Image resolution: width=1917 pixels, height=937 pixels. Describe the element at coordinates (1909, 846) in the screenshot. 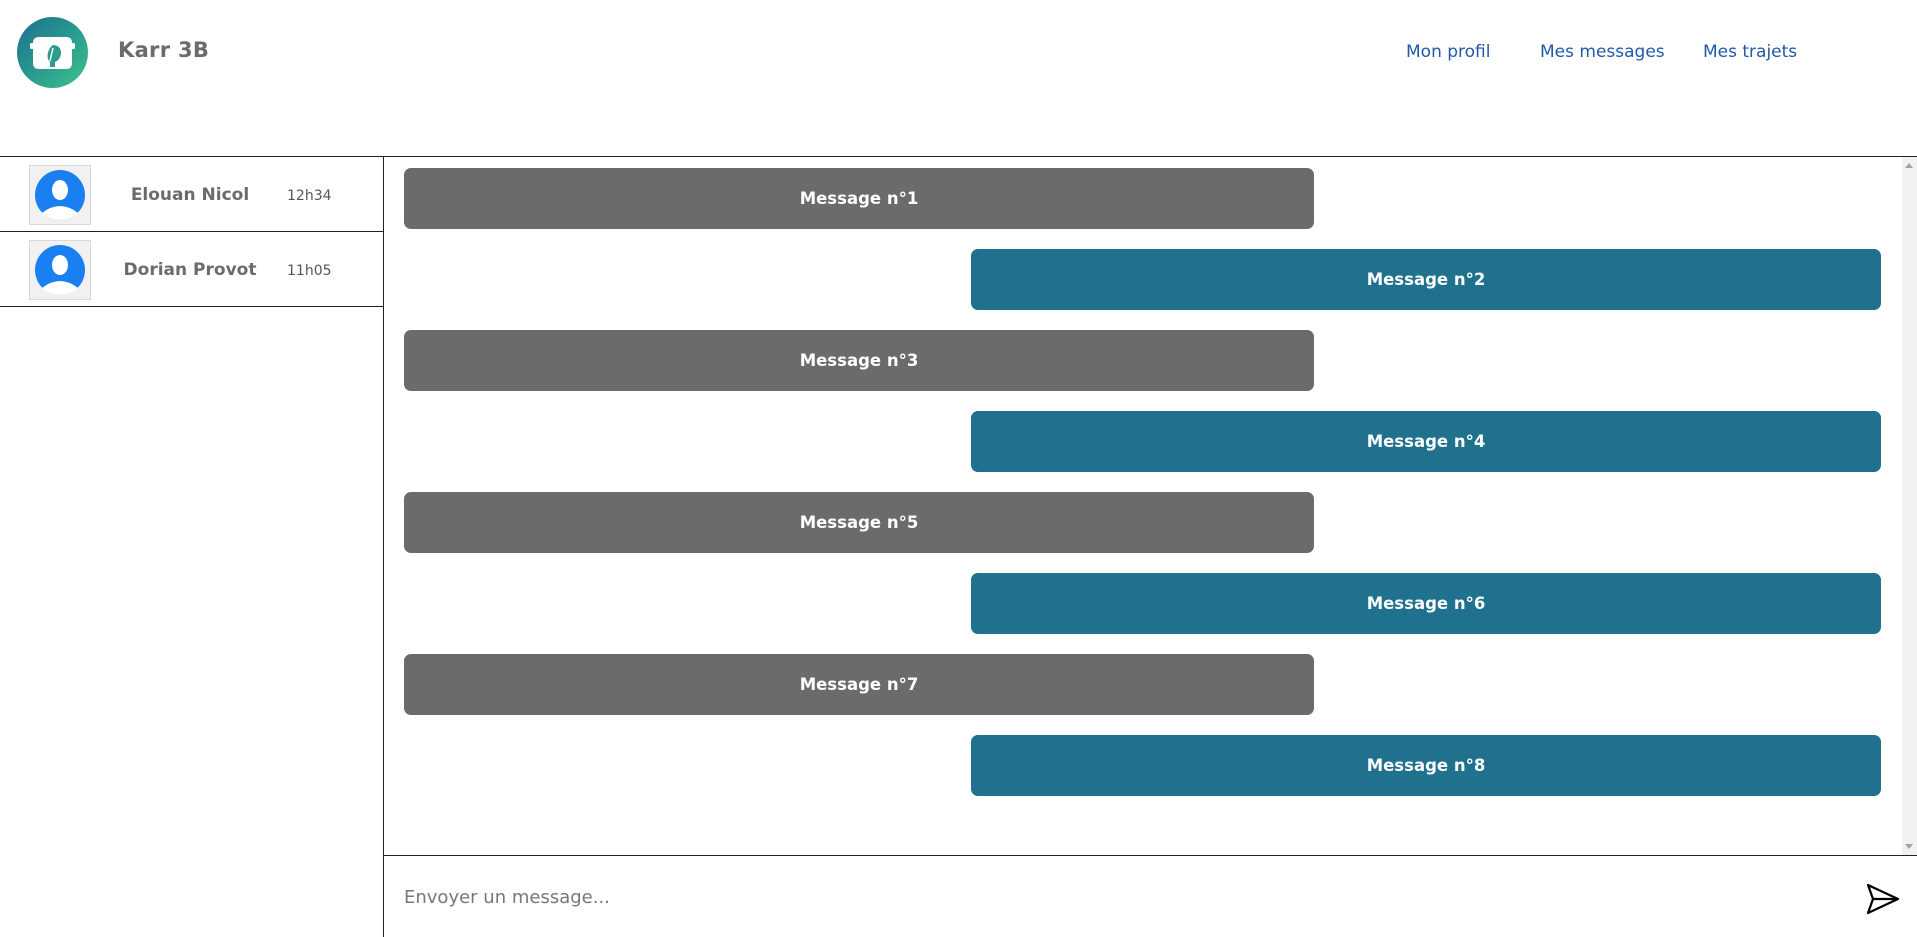

I see `scroll-down-arrow-icon` at that location.